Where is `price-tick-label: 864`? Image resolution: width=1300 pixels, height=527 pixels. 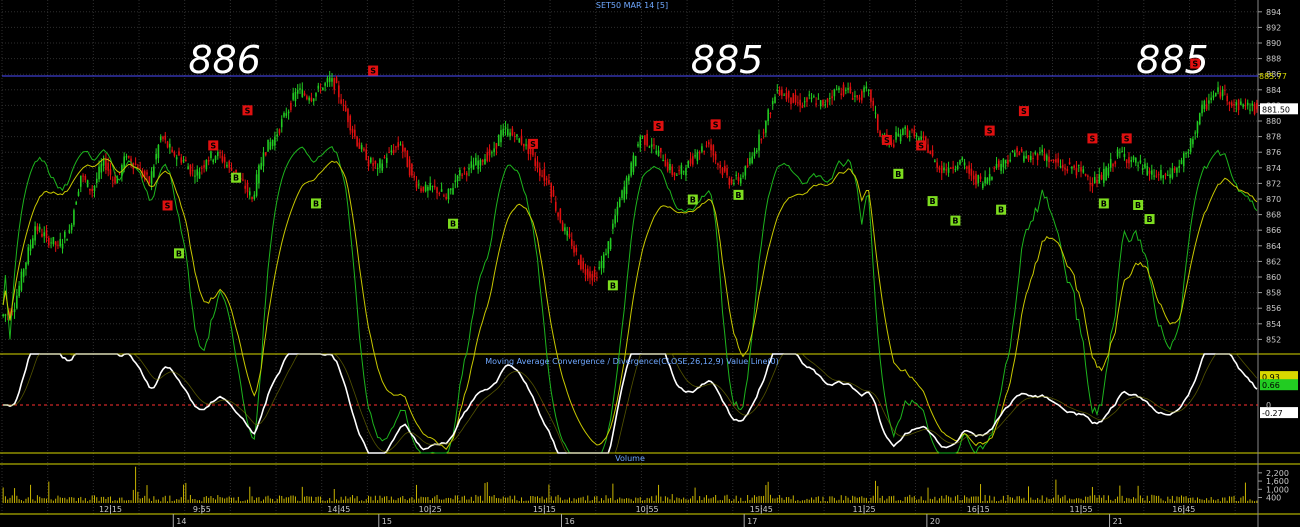
price-tick-label: 864 is located at coordinates (1273, 246).